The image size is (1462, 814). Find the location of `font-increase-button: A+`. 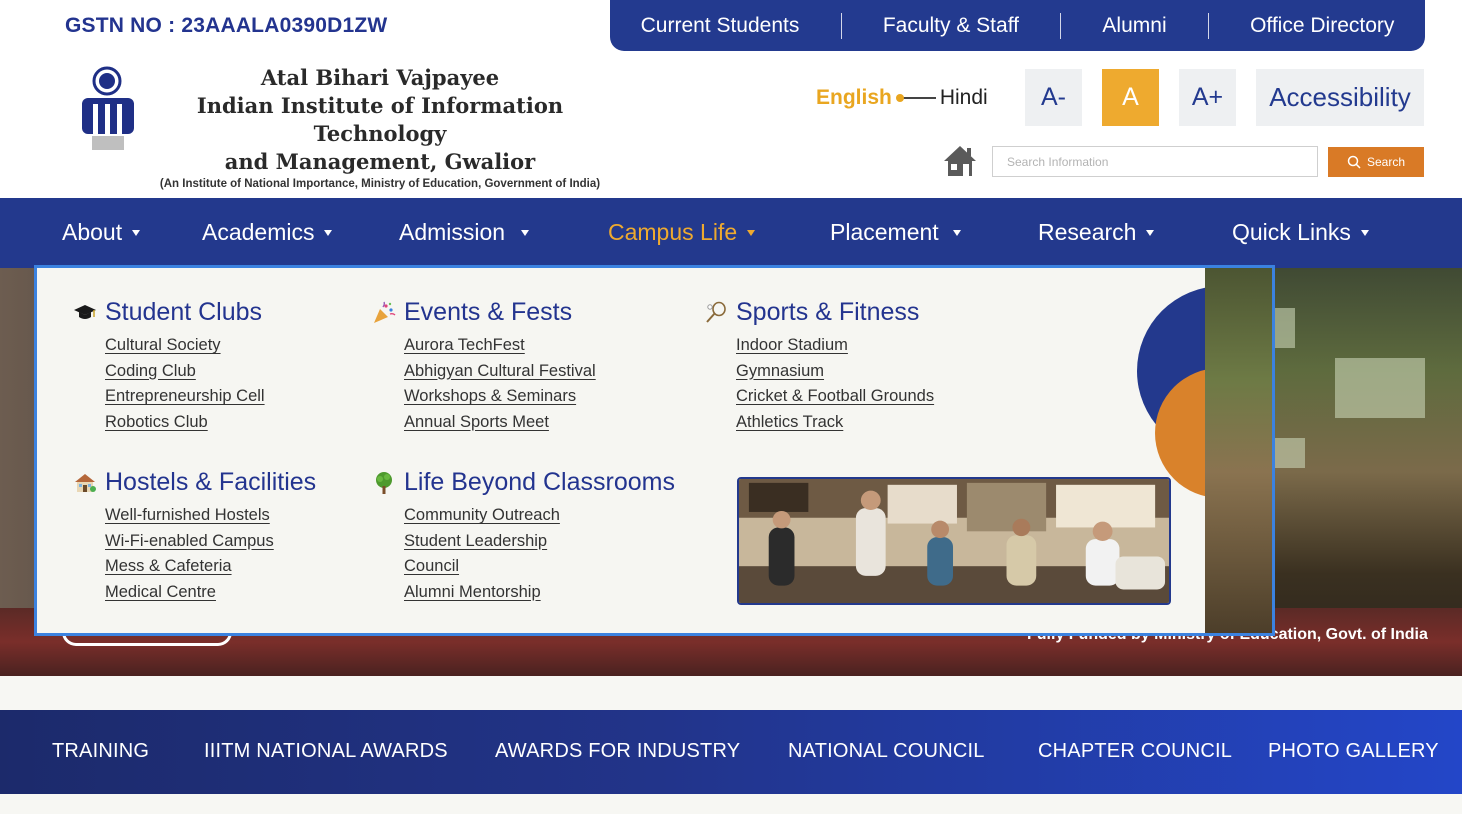

font-increase-button: A+ is located at coordinates (1207, 97).